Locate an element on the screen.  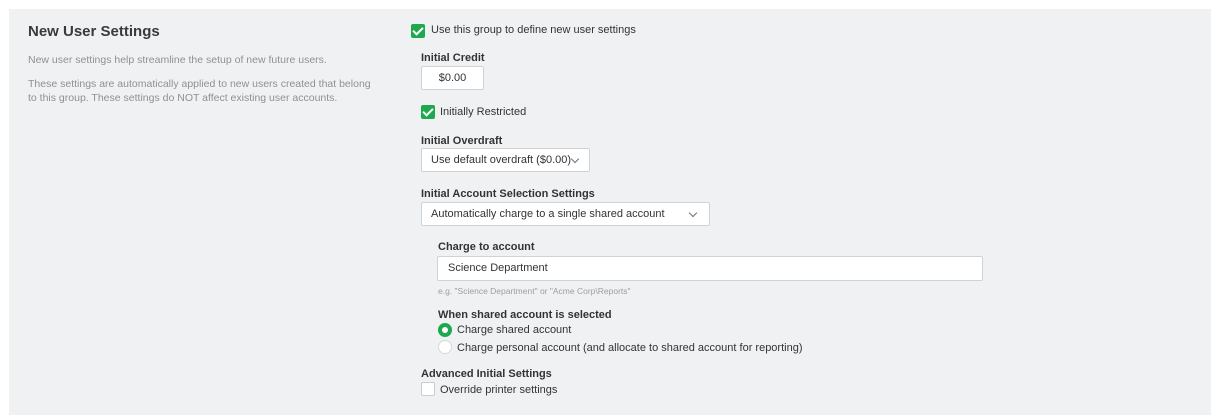
override-printer-label: Override printer settings is located at coordinates (498, 390).